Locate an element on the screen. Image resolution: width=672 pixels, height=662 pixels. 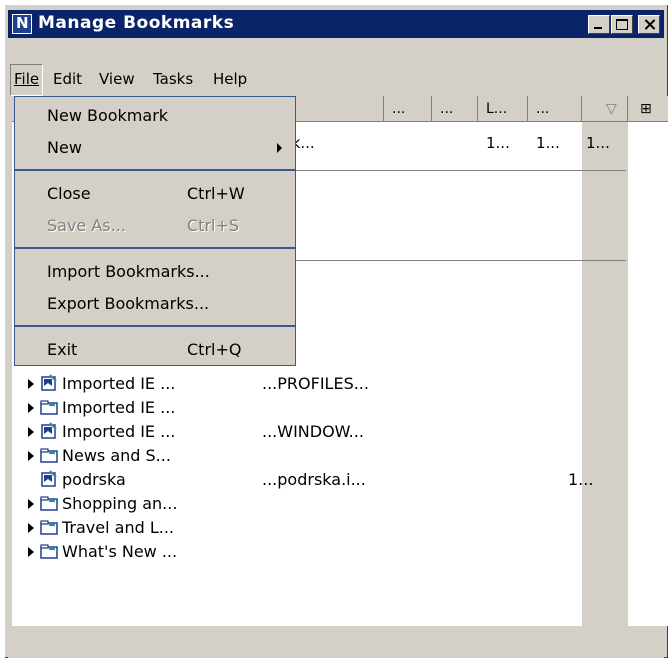
close-window-button is located at coordinates (649, 24).